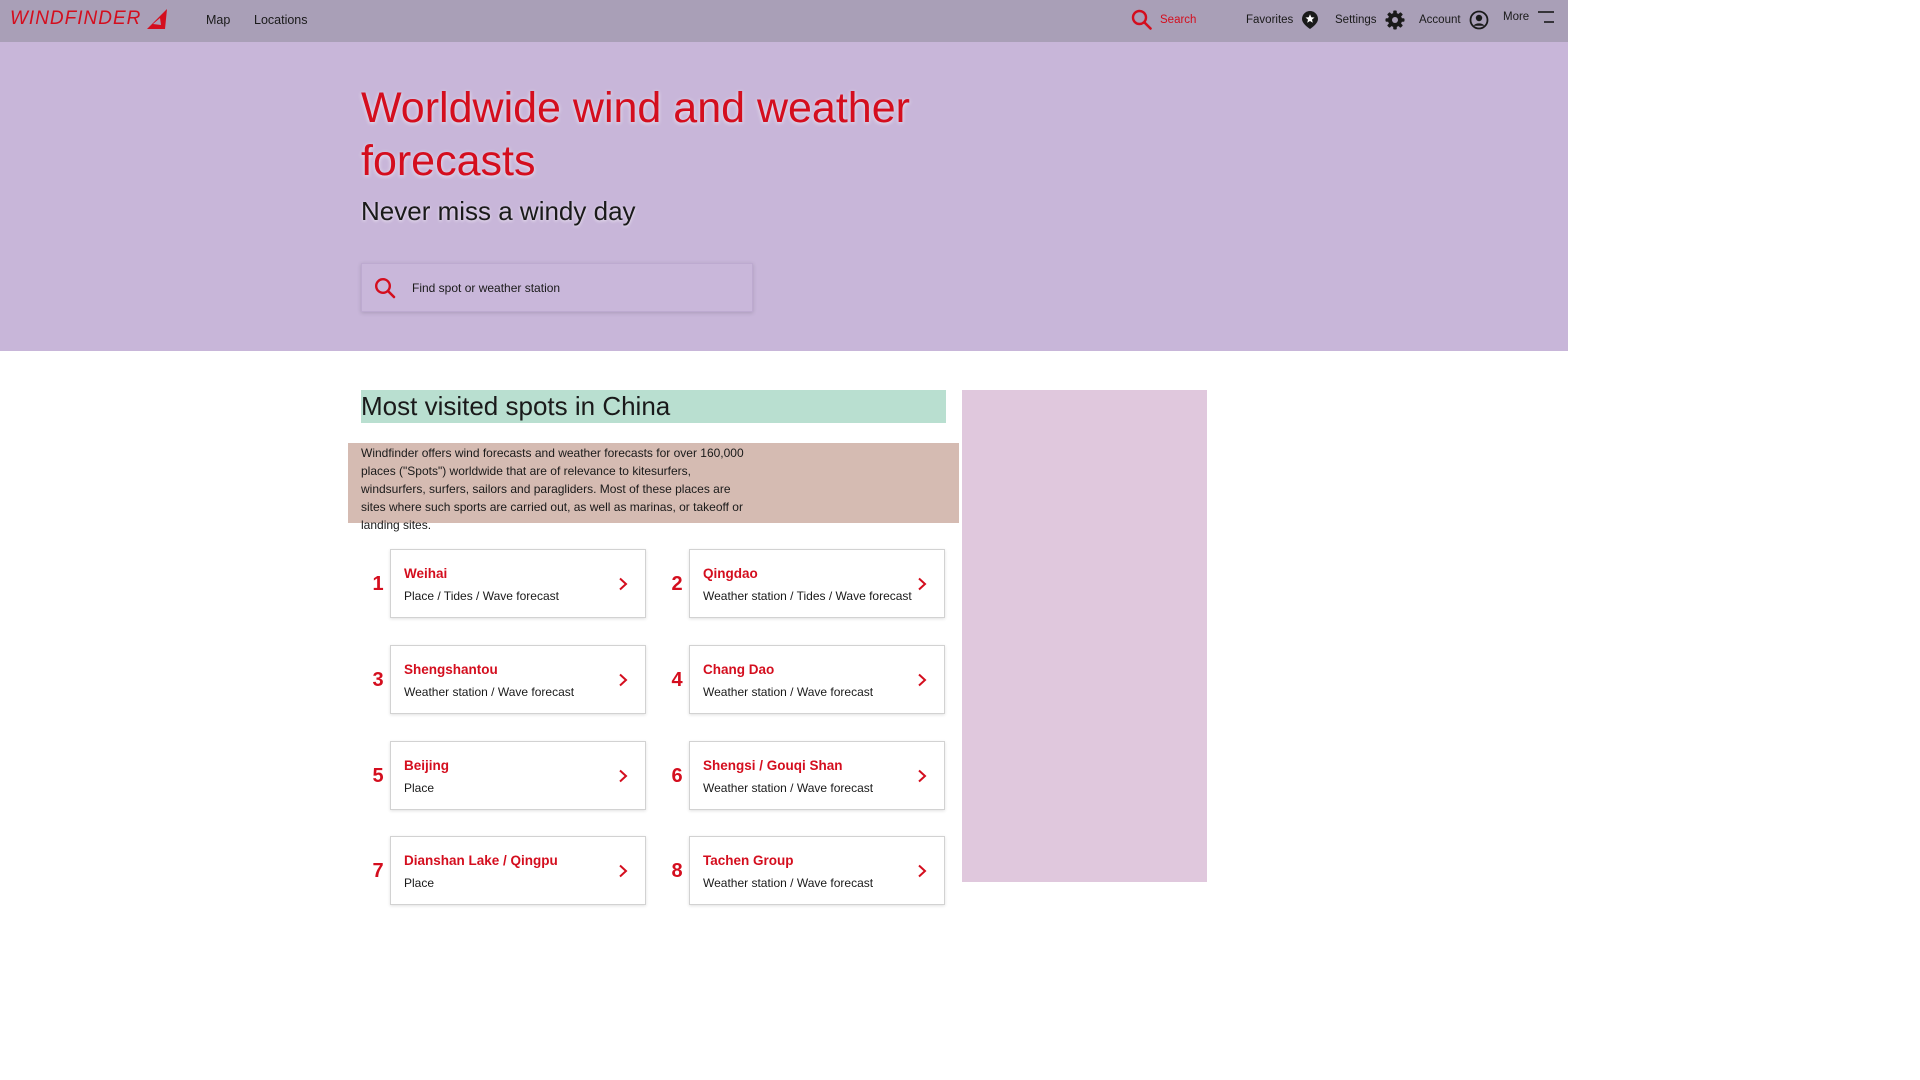 This screenshot has height=1080, width=1920. I want to click on spot-rank: 2, so click(677, 584).